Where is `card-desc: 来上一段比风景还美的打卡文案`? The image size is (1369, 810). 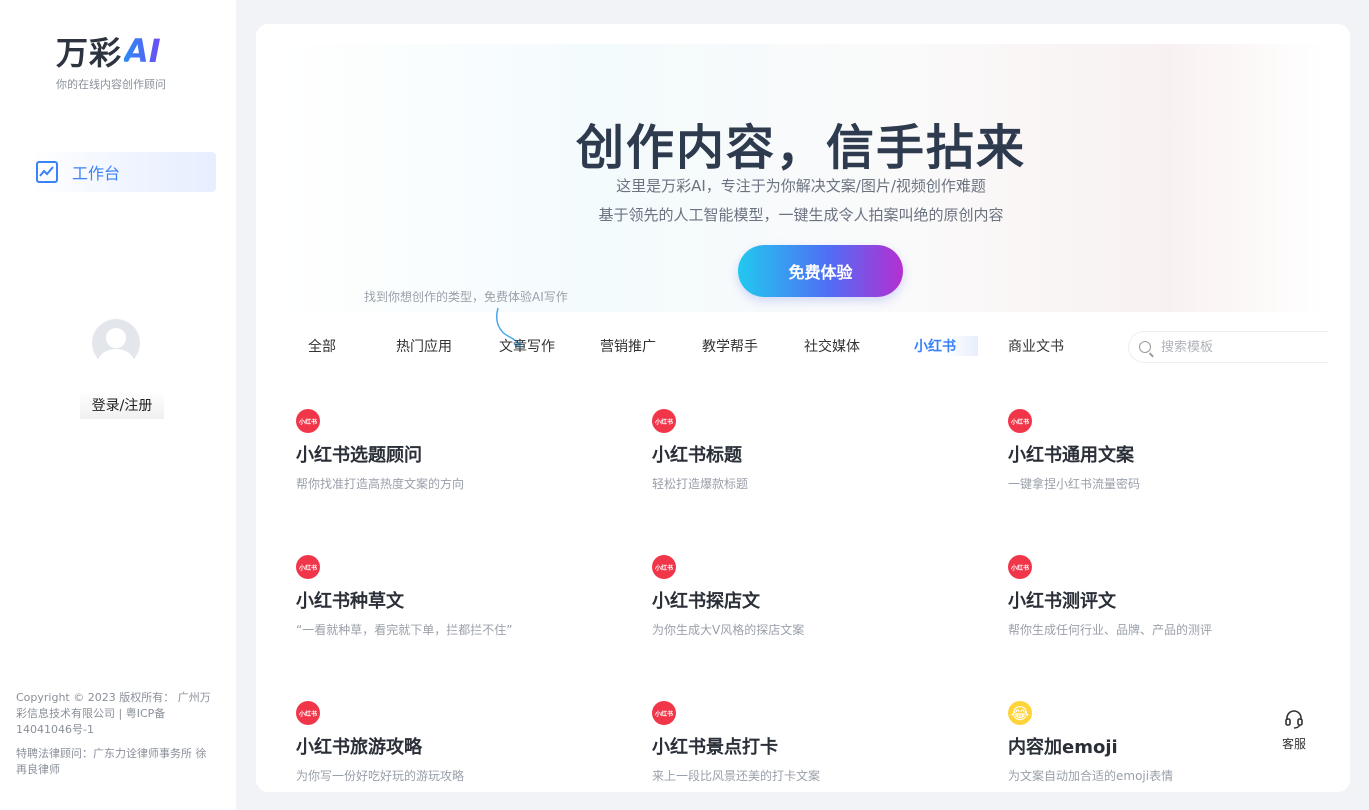
card-desc: 来上一段比风景还美的打卡文案 is located at coordinates (736, 776).